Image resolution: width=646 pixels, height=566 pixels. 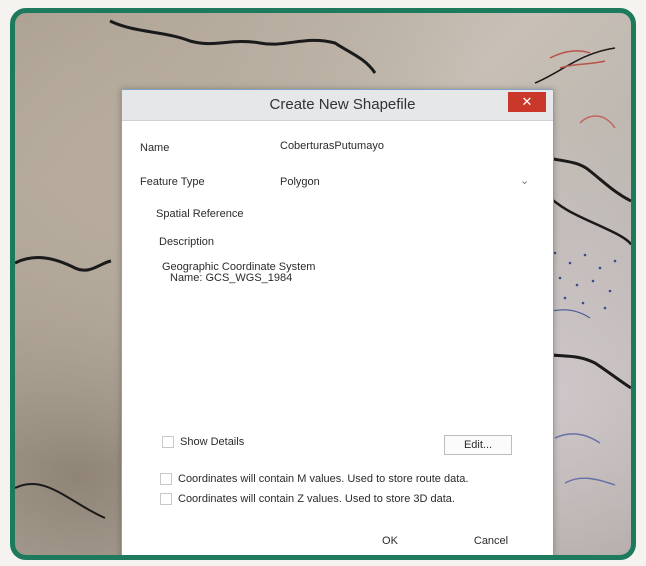 I want to click on dialog-titlebar: Create New Shapefile ✕, so click(x=337, y=105).